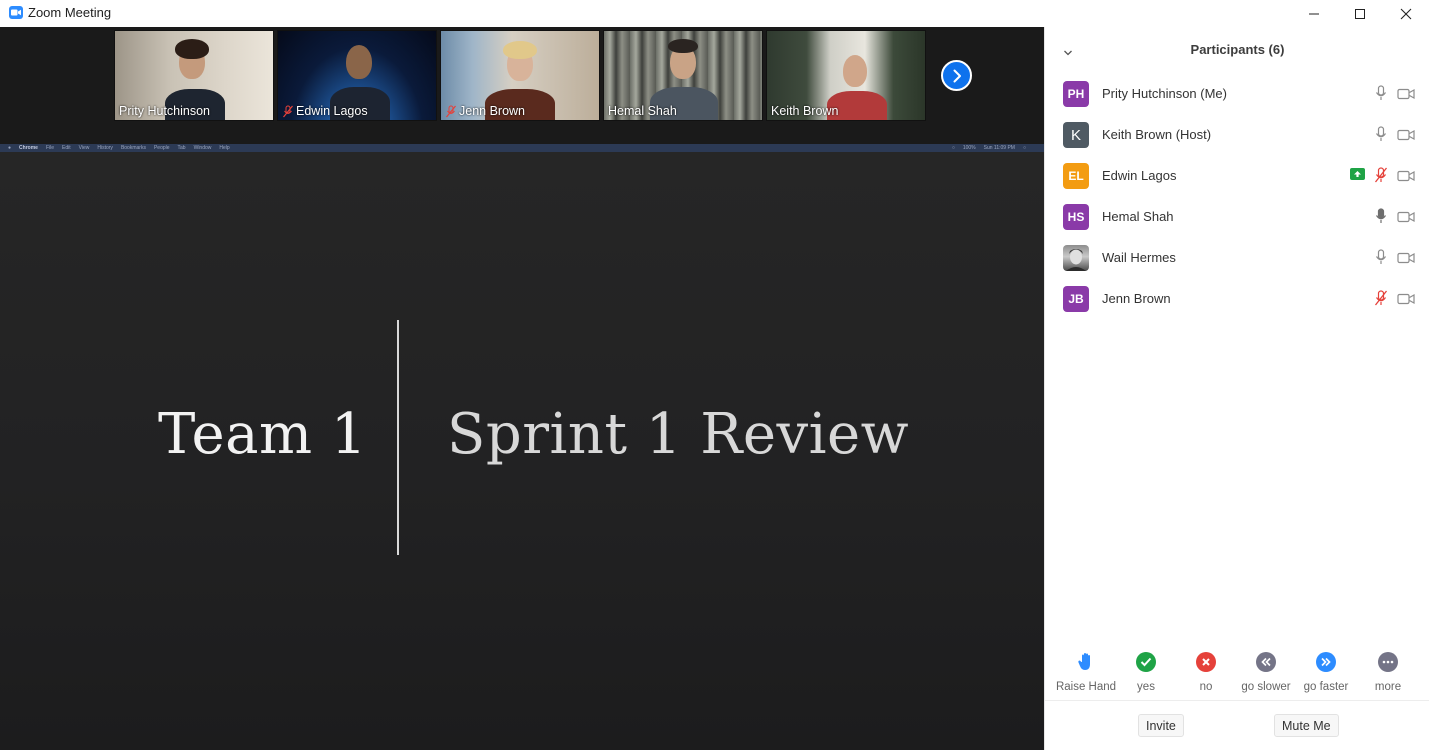  Describe the element at coordinates (1206, 662) in the screenshot. I see `x-icon` at that location.